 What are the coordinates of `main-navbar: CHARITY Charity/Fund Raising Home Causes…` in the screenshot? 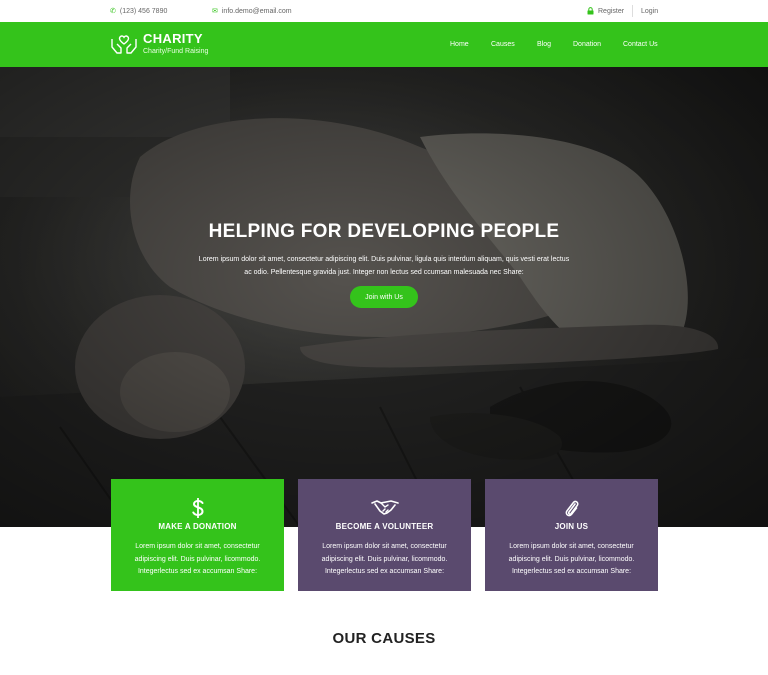 It's located at (384, 44).